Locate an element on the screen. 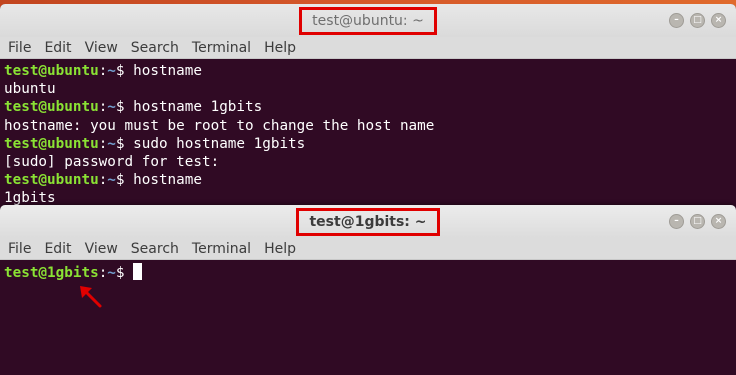 Image resolution: width=736 pixels, height=375 pixels. window-title: test@1gbits: ~ is located at coordinates (368, 221).